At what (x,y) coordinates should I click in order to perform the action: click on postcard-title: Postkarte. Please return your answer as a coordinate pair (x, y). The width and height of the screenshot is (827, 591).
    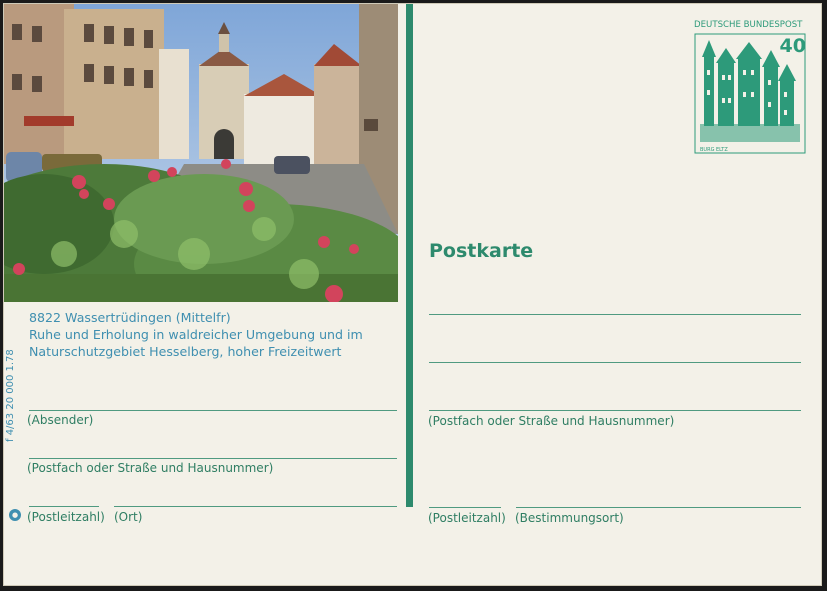
    Looking at the image, I should click on (481, 251).